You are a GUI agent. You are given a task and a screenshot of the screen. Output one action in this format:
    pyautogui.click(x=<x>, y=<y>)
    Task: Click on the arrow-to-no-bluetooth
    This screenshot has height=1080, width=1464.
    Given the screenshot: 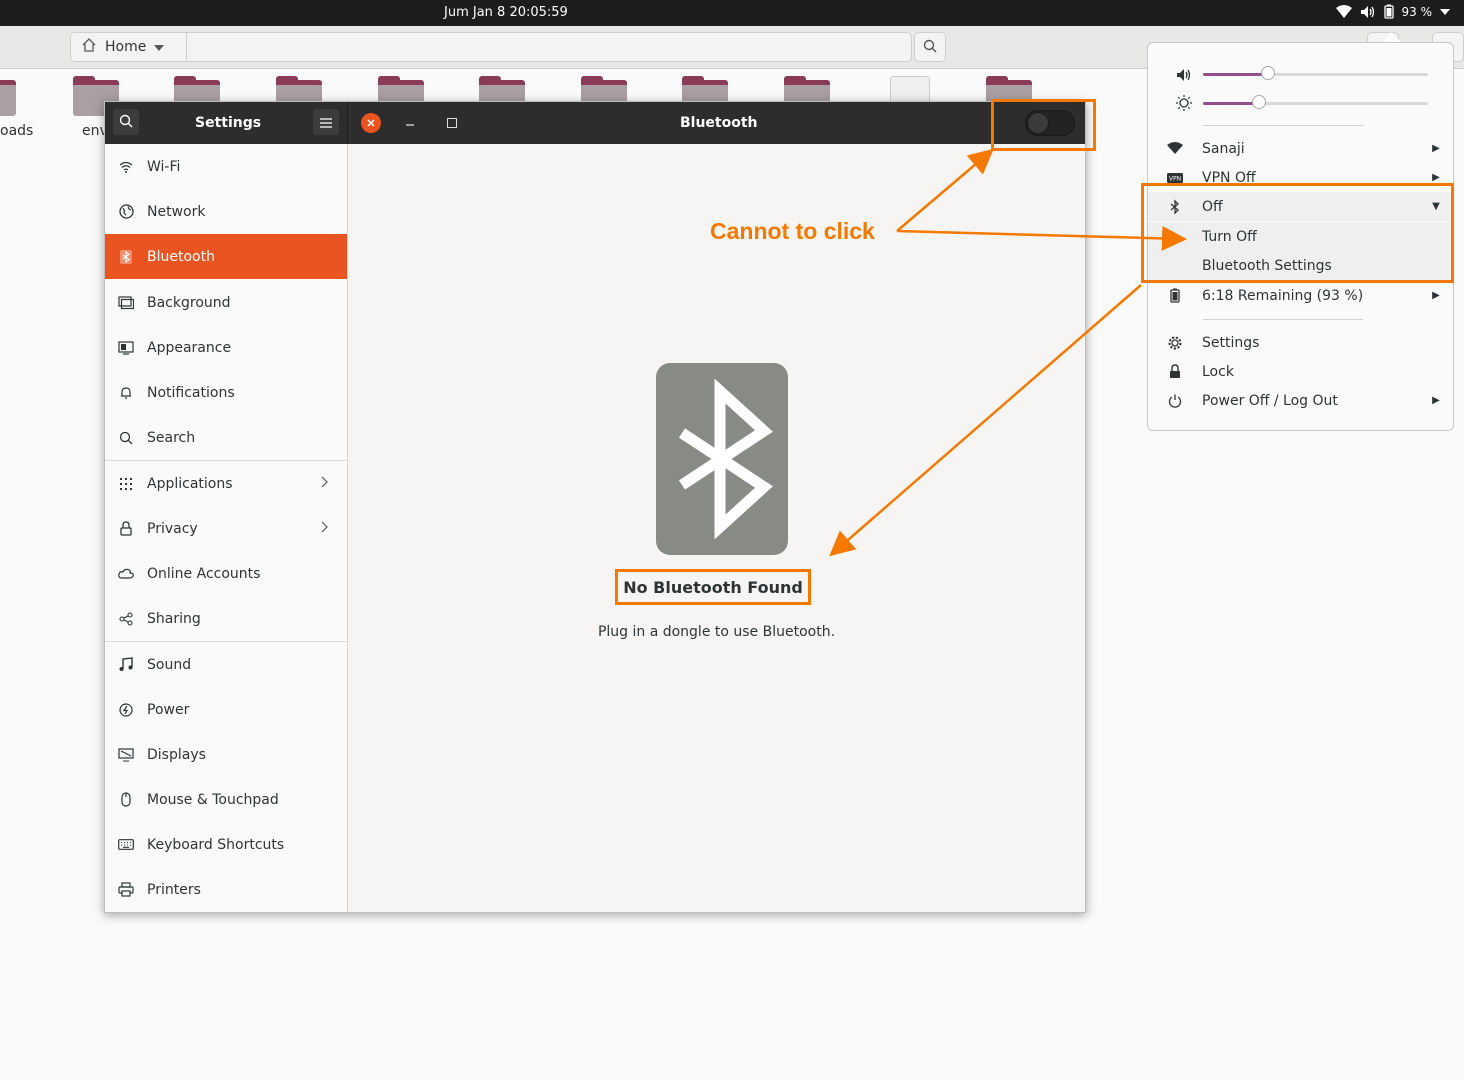 What is the action you would take?
    pyautogui.click(x=985, y=420)
    